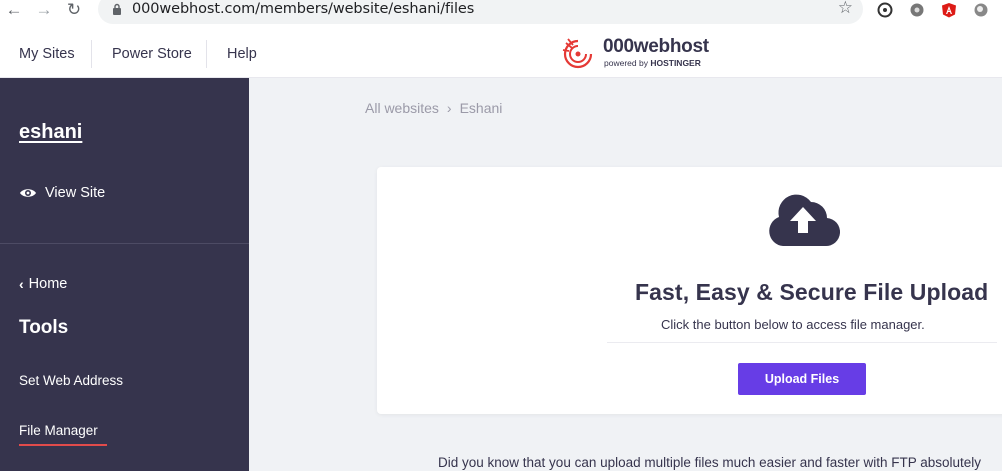 Image resolution: width=1002 pixels, height=471 pixels. I want to click on site-name-link: eshani, so click(50, 132).